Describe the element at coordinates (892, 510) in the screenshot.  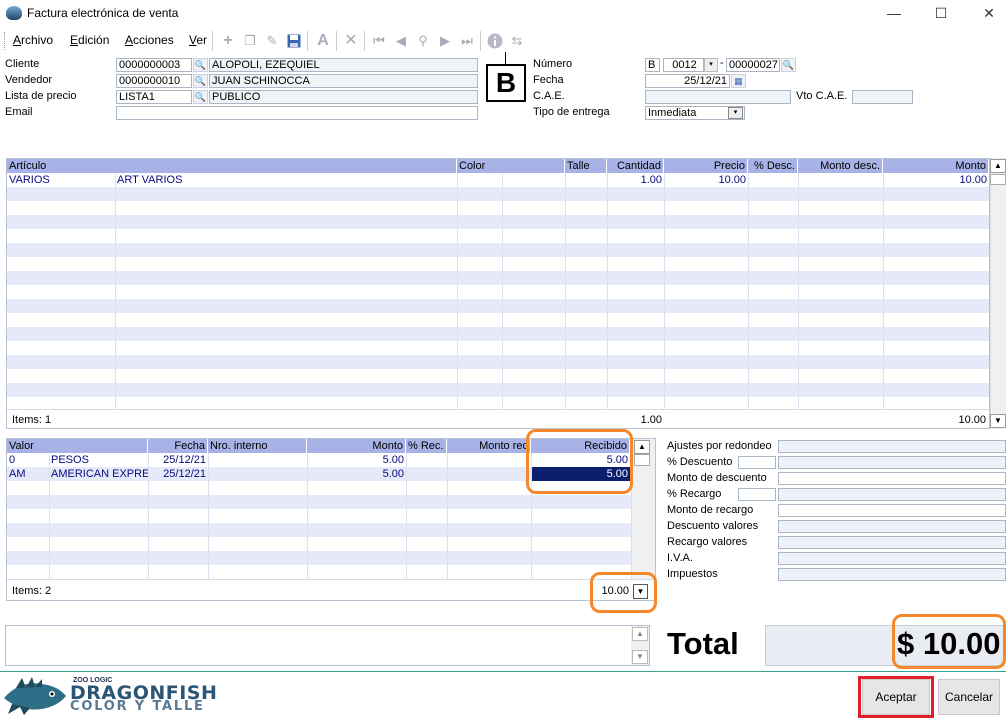
I see `monto-recargo-field` at that location.